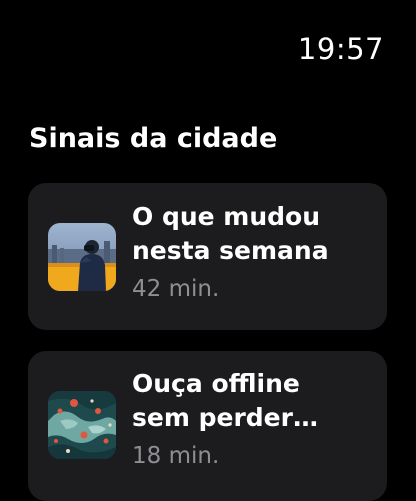 Image resolution: width=416 pixels, height=501 pixels. I want to click on section-title: Sinais da cidade, so click(153, 138).